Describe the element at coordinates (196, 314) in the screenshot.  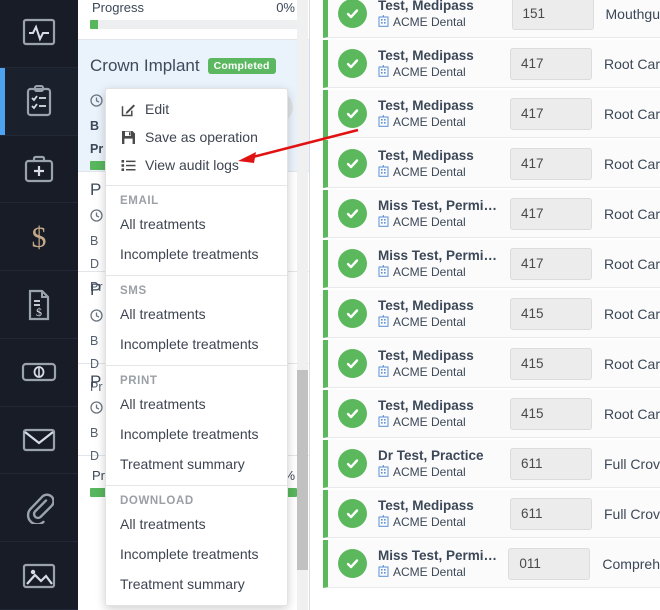
I see `menu-item-sms-all-treatments: All treatments` at that location.